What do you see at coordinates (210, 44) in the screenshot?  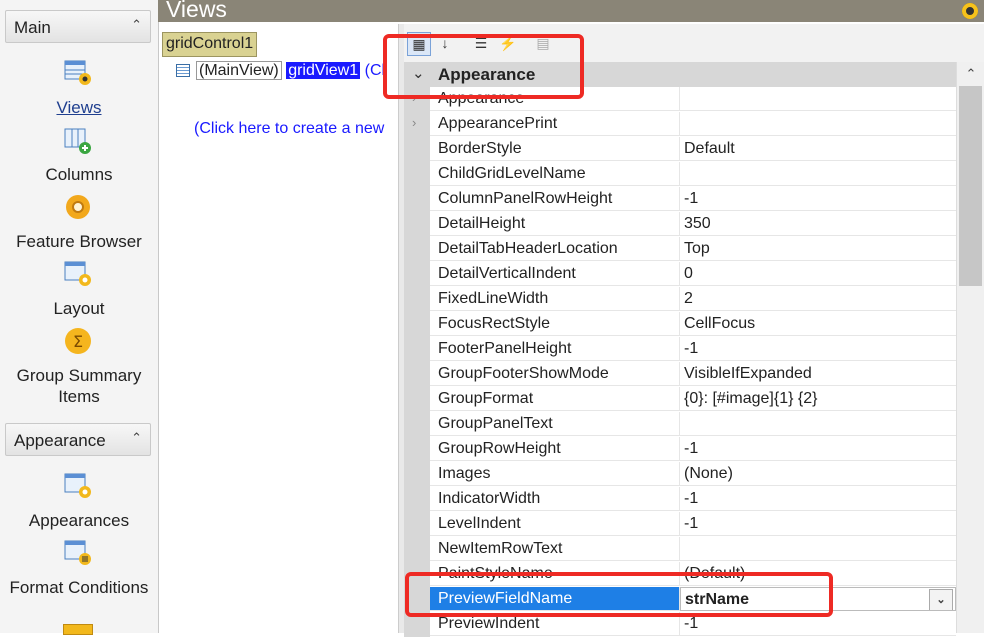 I see `tree-node-grid-control: gridControl1` at bounding box center [210, 44].